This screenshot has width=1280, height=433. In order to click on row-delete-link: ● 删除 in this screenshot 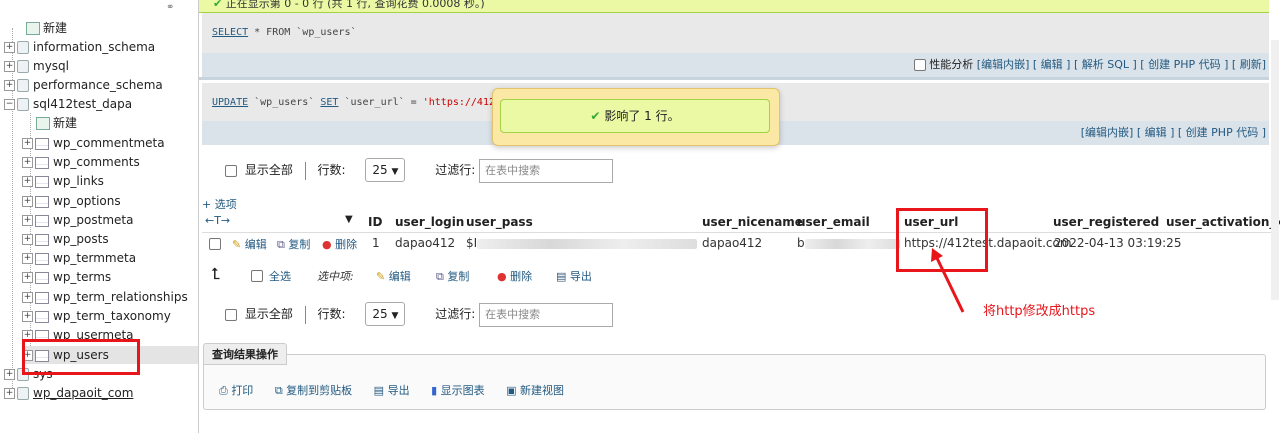, I will do `click(339, 244)`.